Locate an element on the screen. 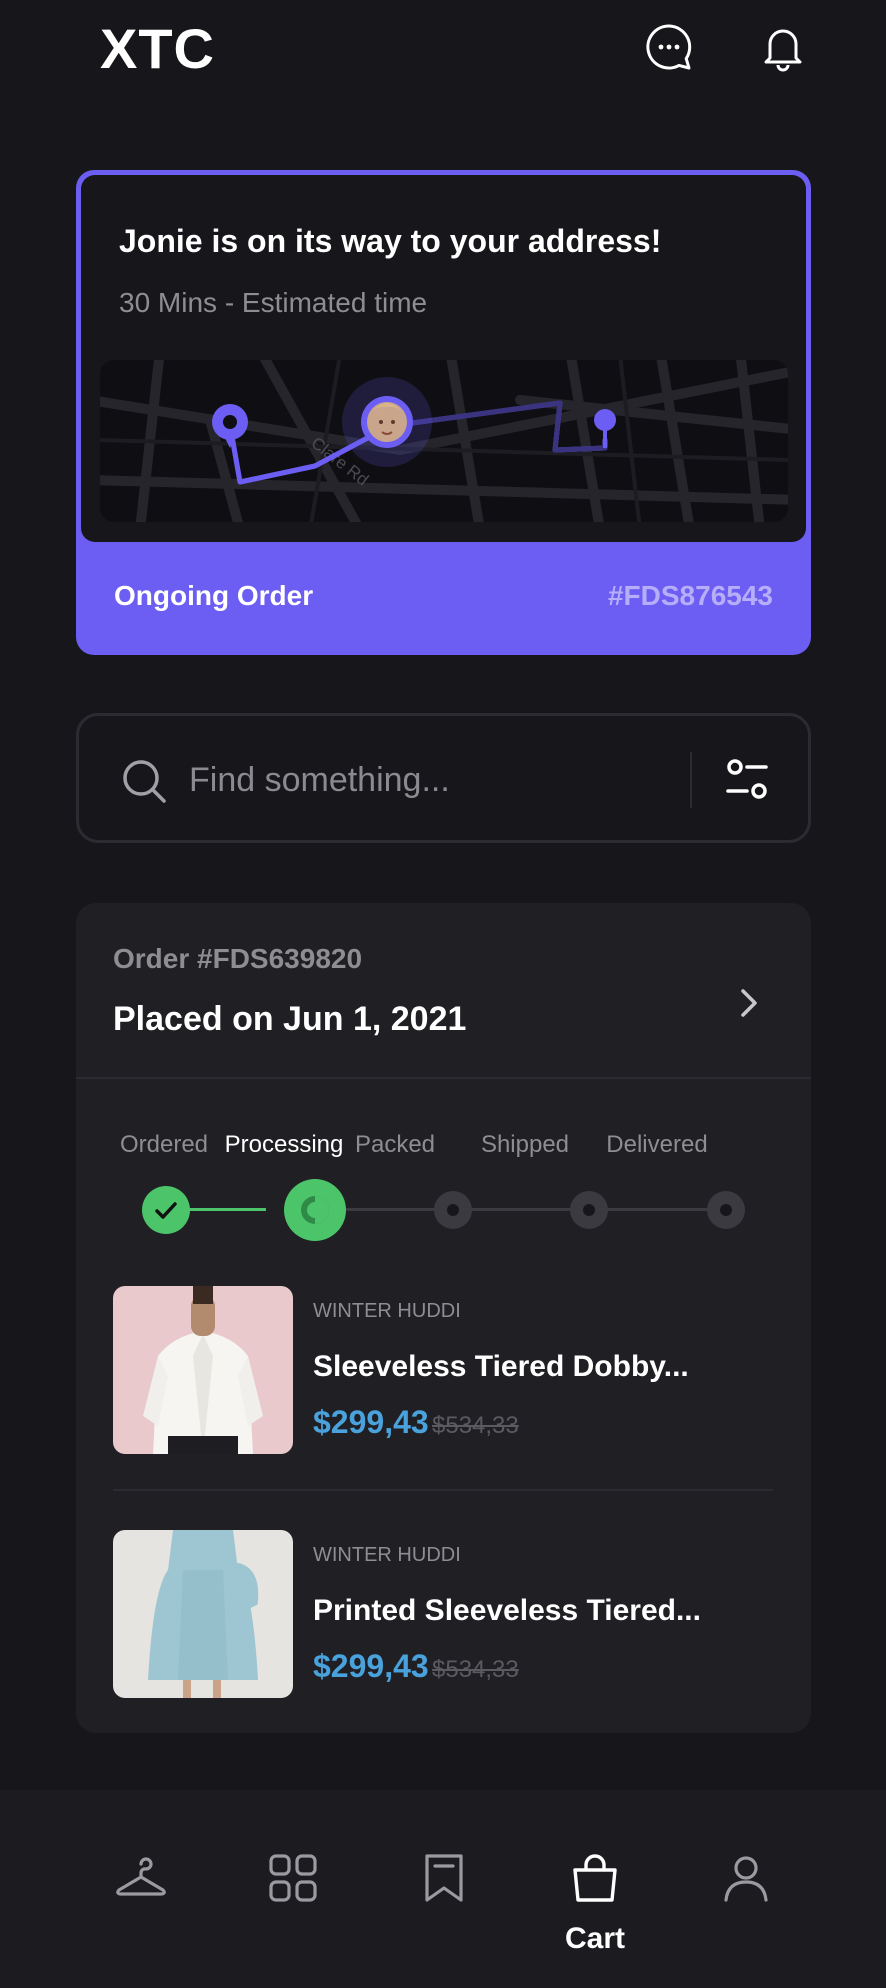  nav-item-saved is located at coordinates (444, 1900).